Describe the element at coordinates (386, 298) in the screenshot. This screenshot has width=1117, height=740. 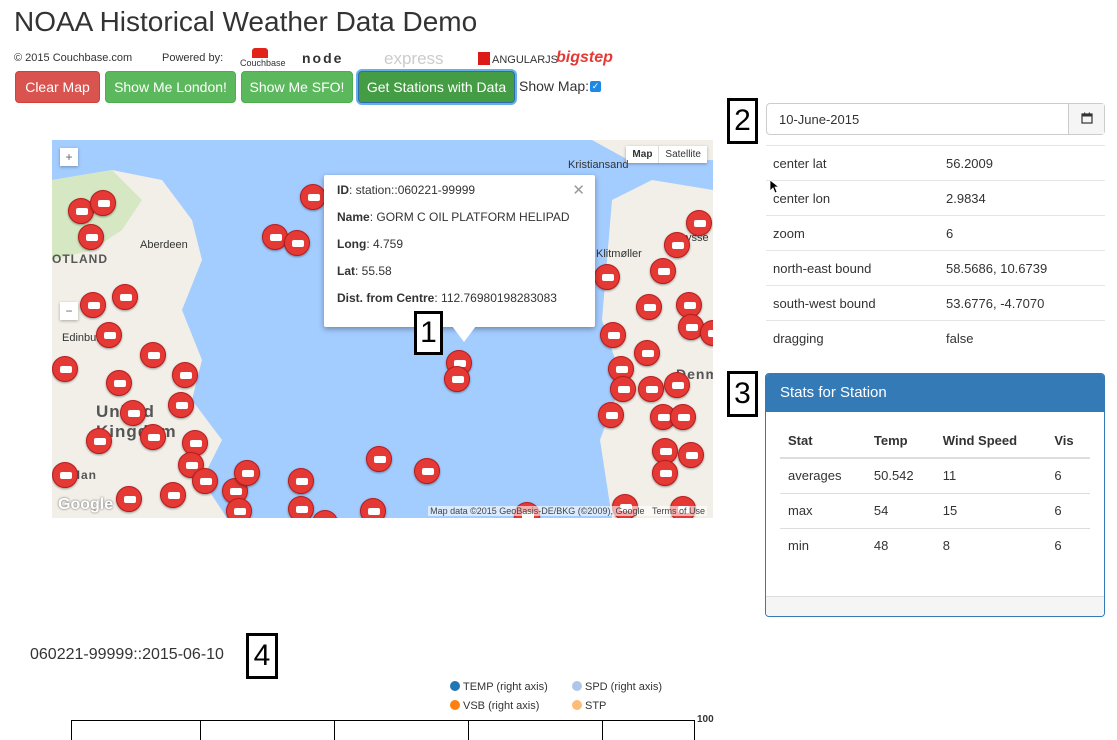
I see `info-dist-label: Dist. from Centre` at that location.